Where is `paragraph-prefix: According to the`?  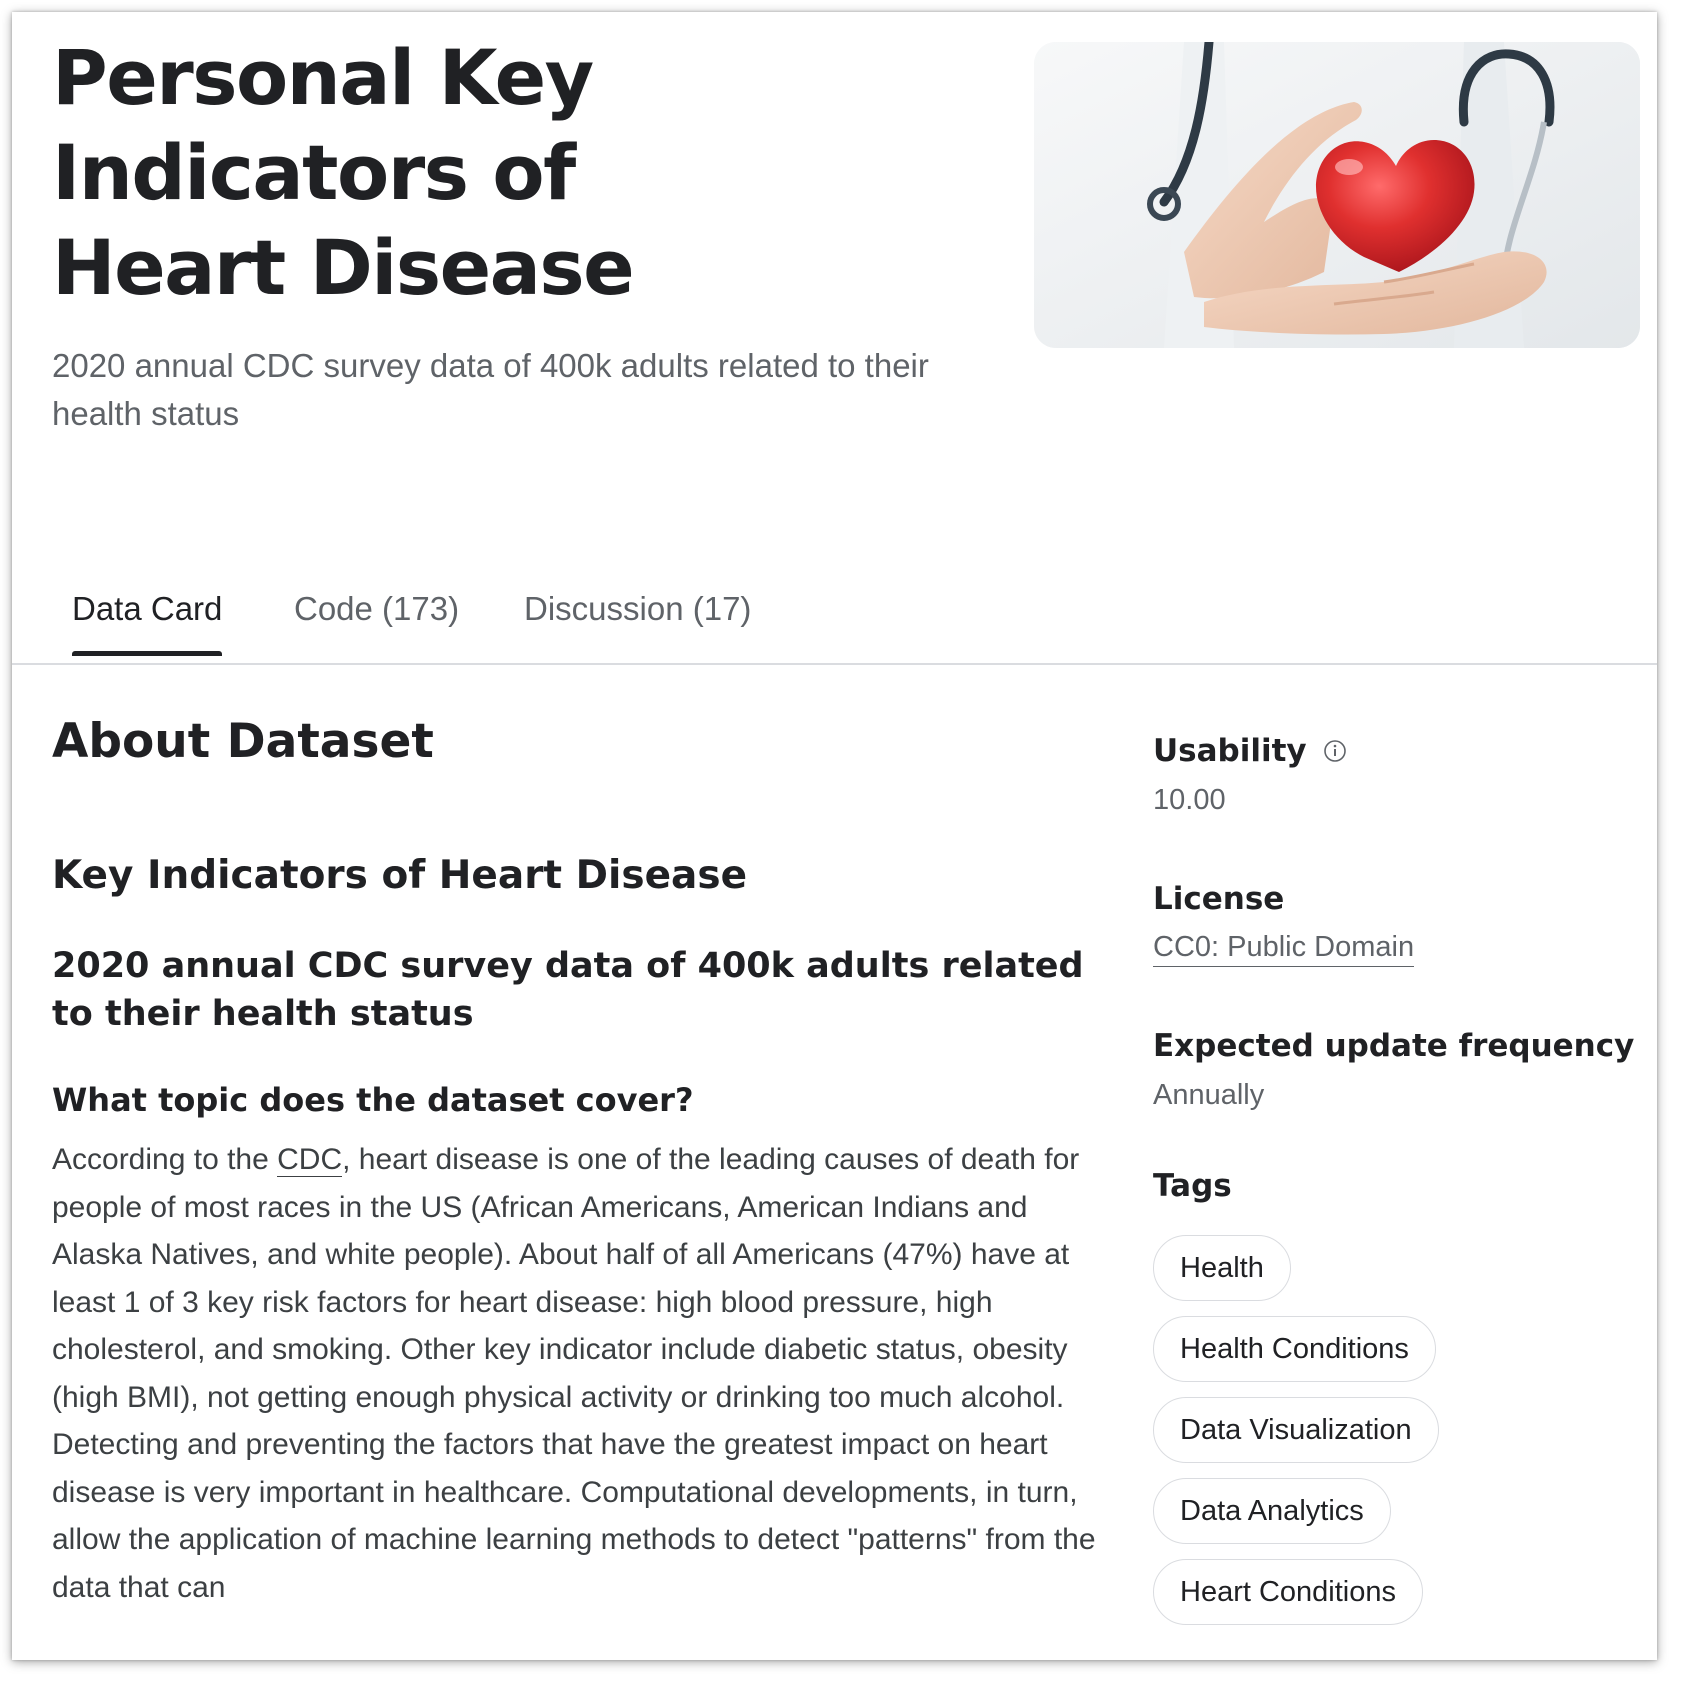 paragraph-prefix: According to the is located at coordinates (165, 1159).